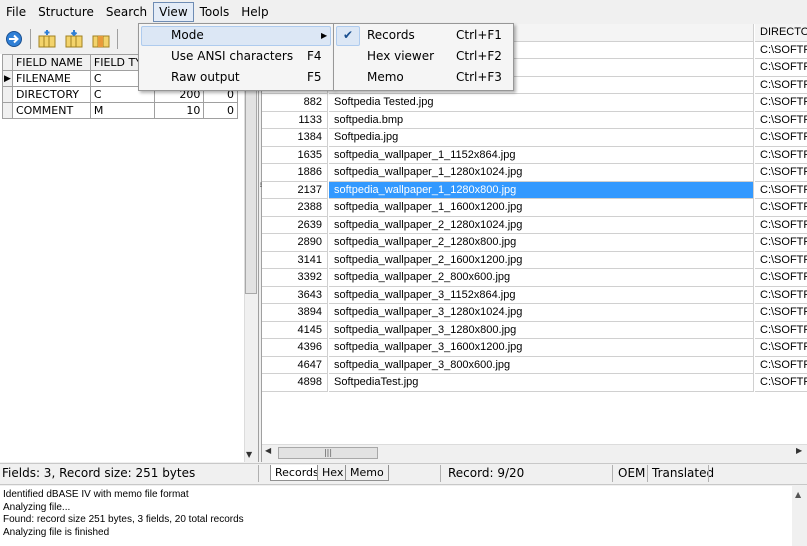  Describe the element at coordinates (295, 225) in the screenshot. I see `record-offset-cell: 2639` at that location.